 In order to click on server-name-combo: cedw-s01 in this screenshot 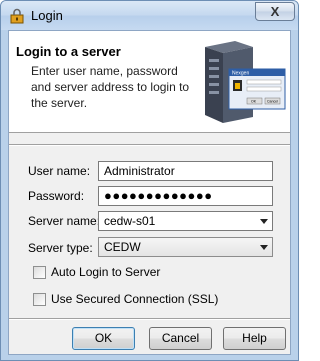, I will do `click(185, 221)`.